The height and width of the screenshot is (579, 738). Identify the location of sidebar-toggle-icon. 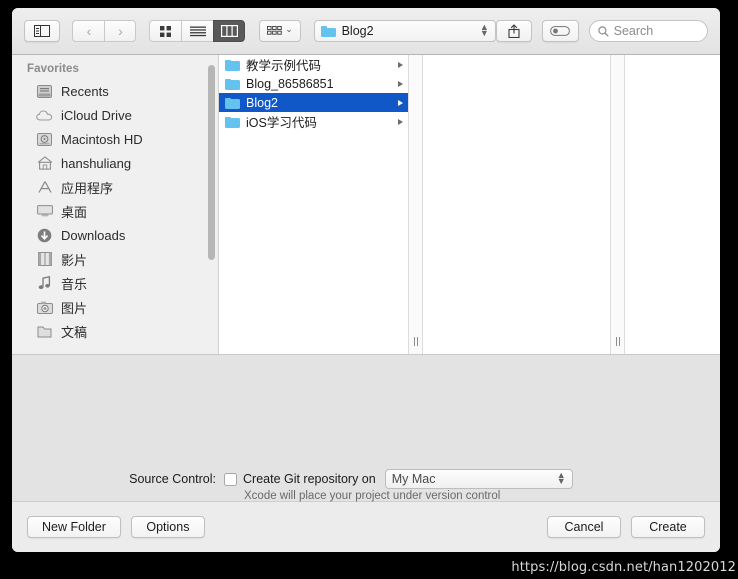
(42, 31).